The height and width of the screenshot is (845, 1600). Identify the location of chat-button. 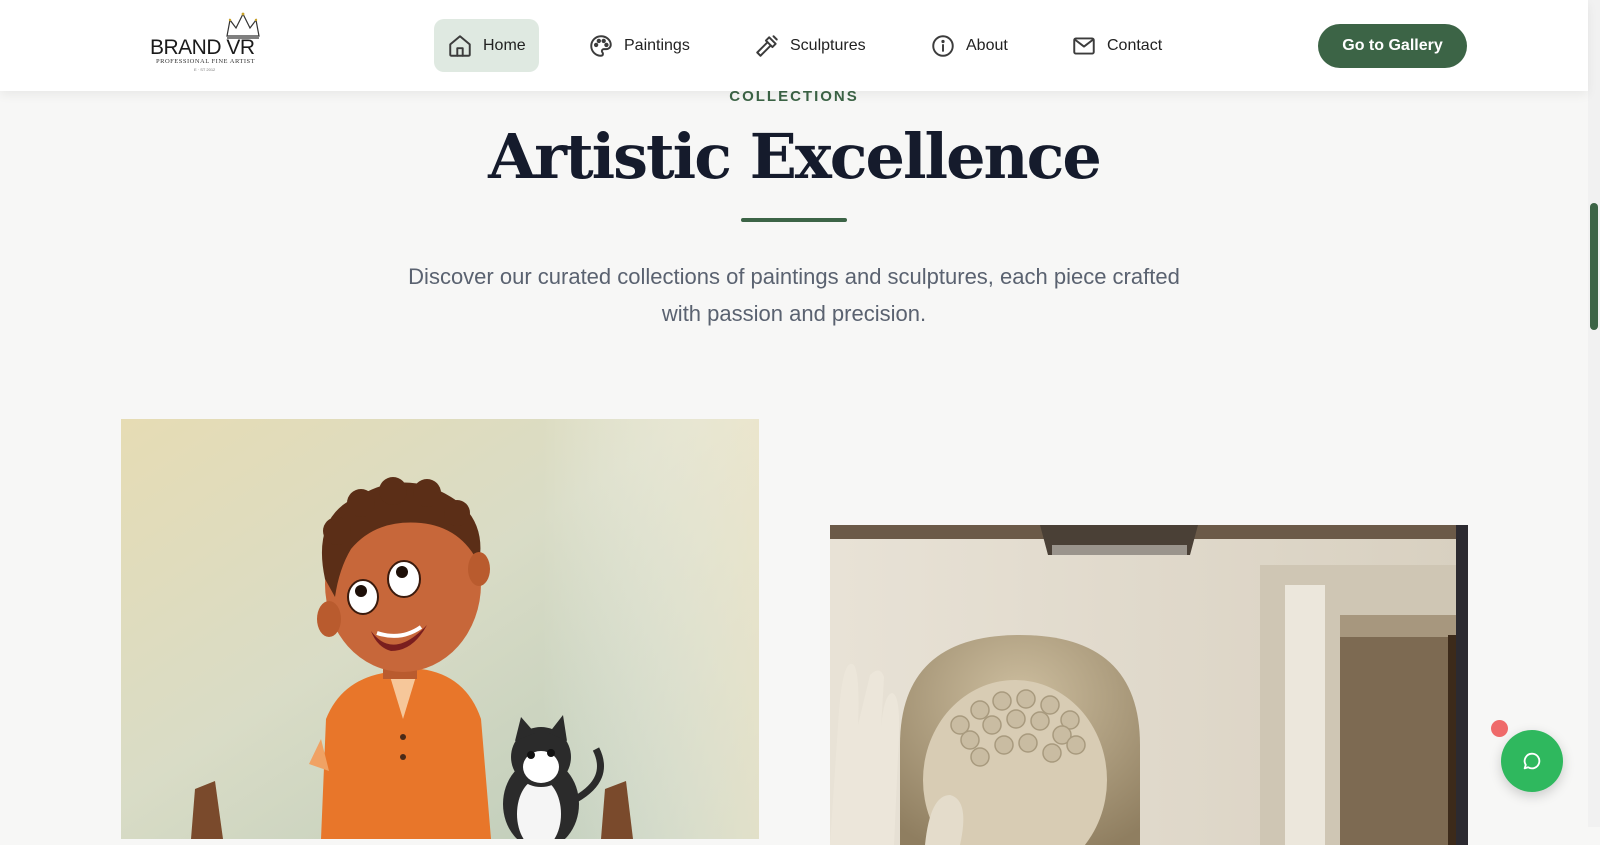
(1532, 761).